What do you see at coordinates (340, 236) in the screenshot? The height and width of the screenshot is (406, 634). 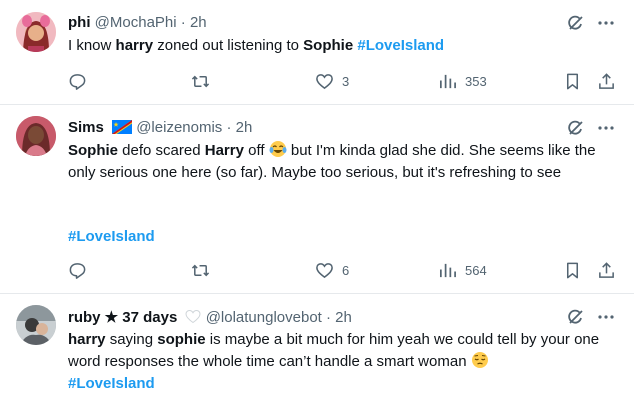 I see `tweet-hashtag-line: #LoveIsland` at bounding box center [340, 236].